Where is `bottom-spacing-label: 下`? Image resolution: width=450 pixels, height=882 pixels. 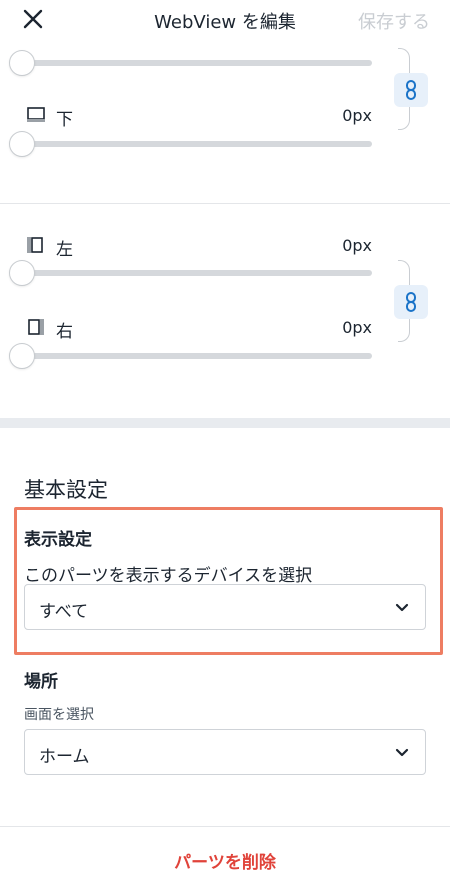 bottom-spacing-label: 下 is located at coordinates (64, 120).